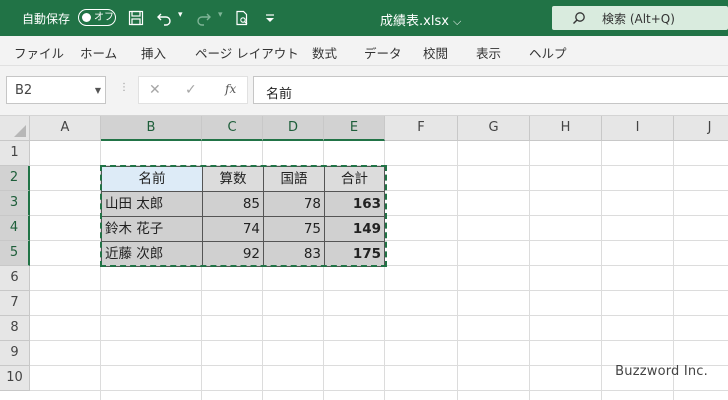 The image size is (728, 400). Describe the element at coordinates (15, 303) in the screenshot. I see `row-header-7: 7` at that location.